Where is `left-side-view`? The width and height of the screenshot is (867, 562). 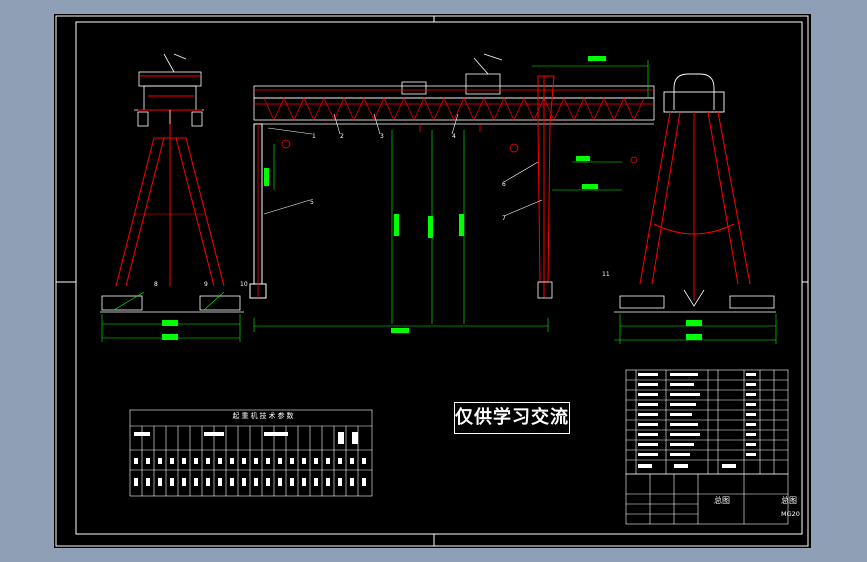 left-side-view is located at coordinates (172, 197).